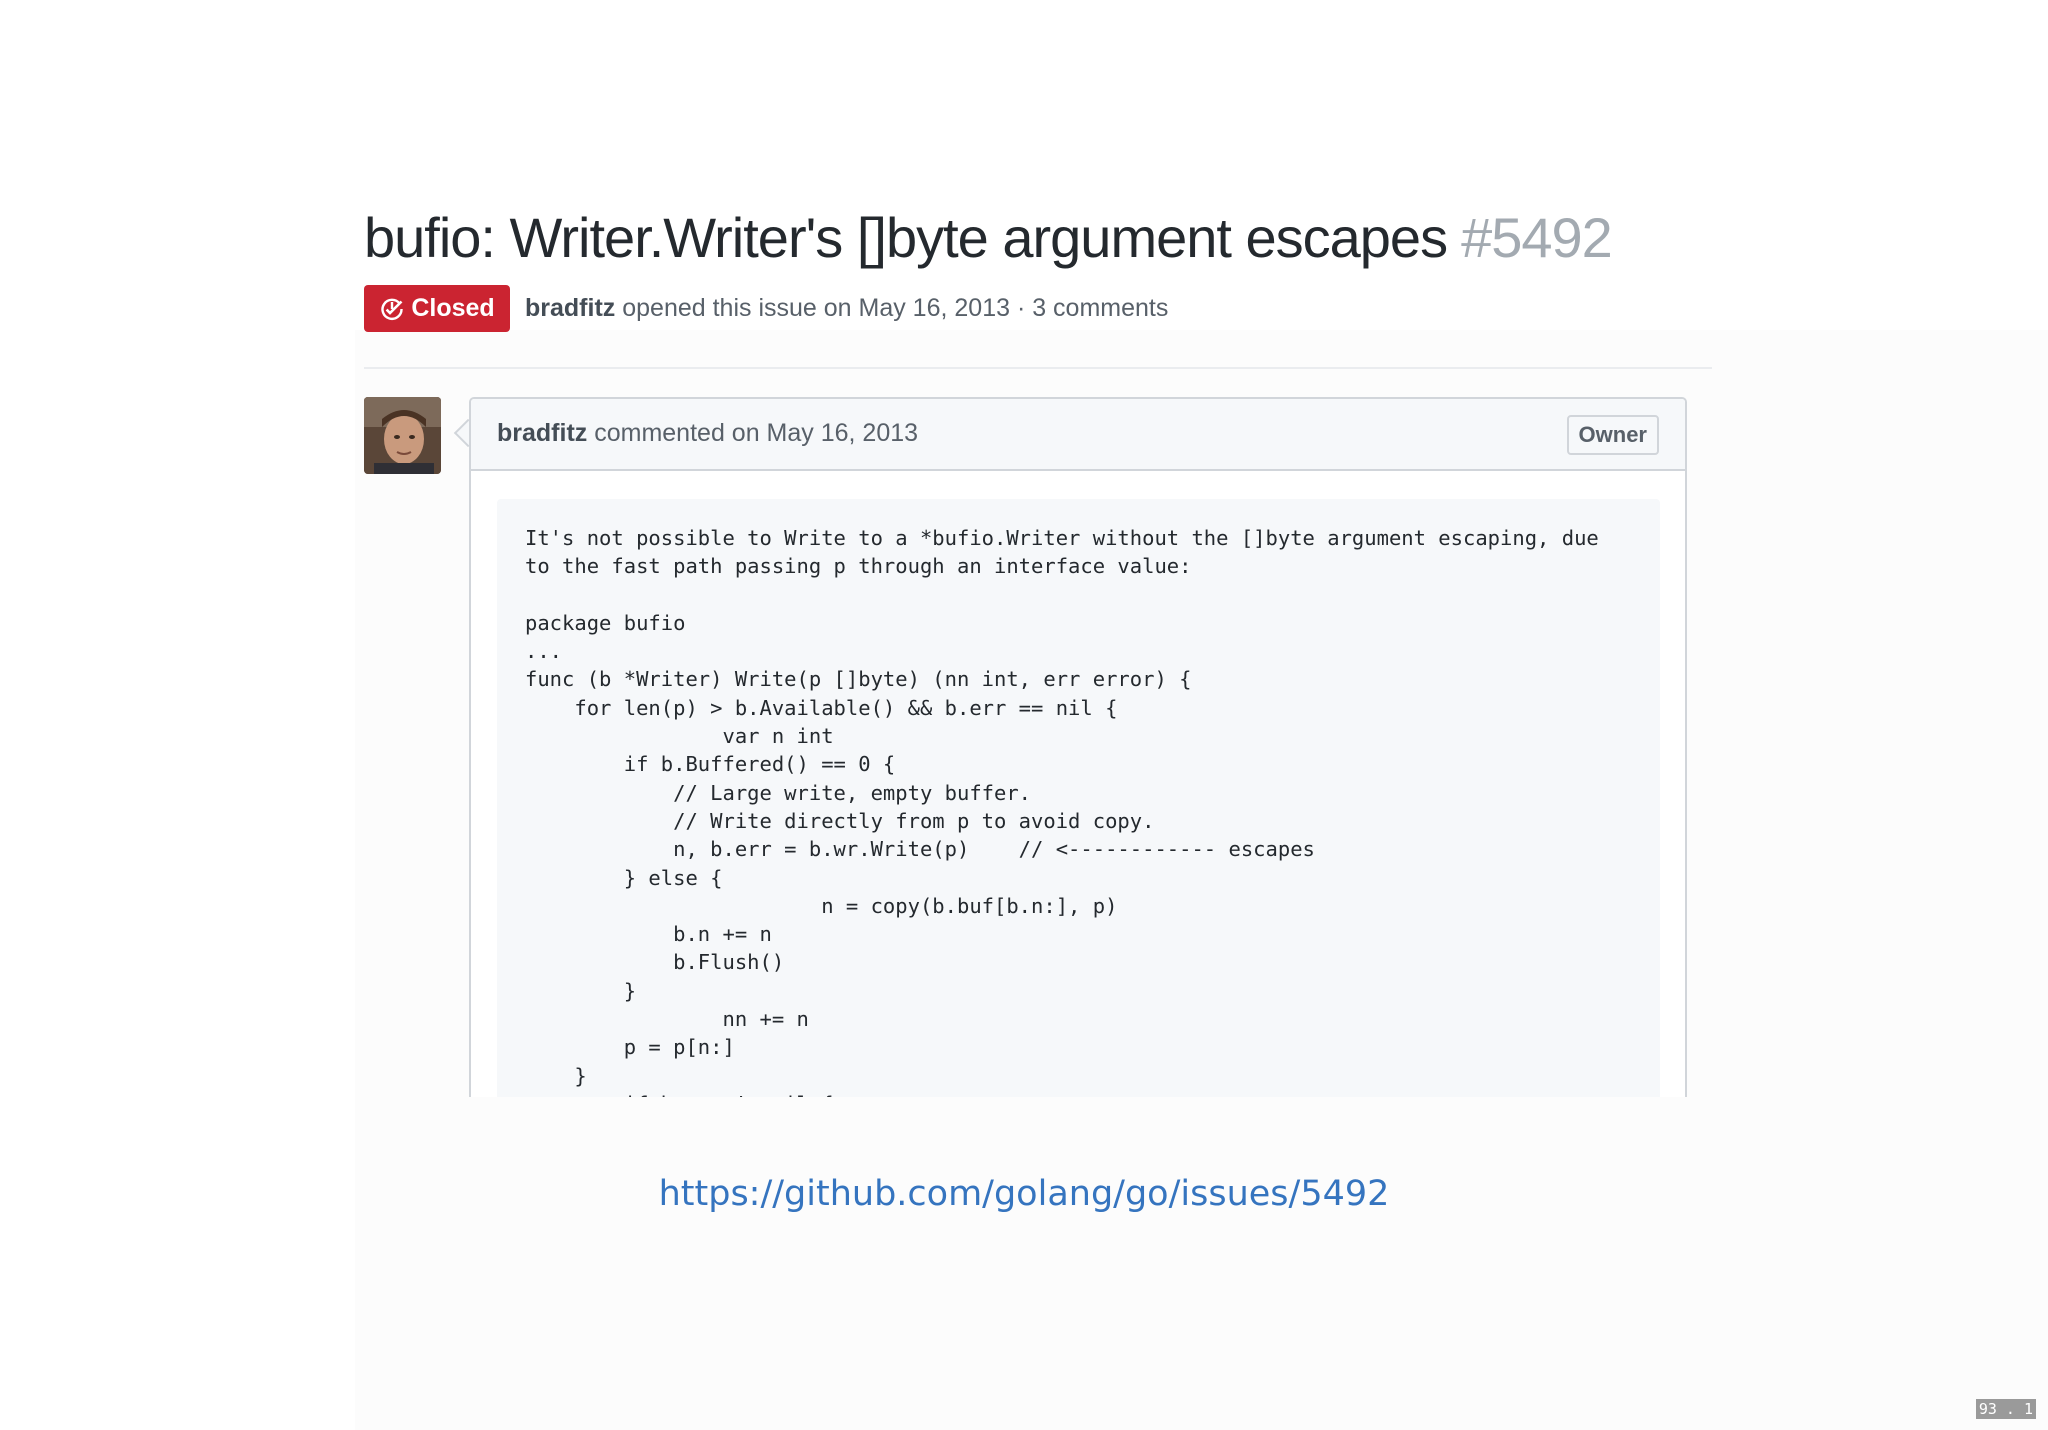 This screenshot has width=2048, height=1430. What do you see at coordinates (1537, 237) in the screenshot?
I see `issue-number: #5492` at bounding box center [1537, 237].